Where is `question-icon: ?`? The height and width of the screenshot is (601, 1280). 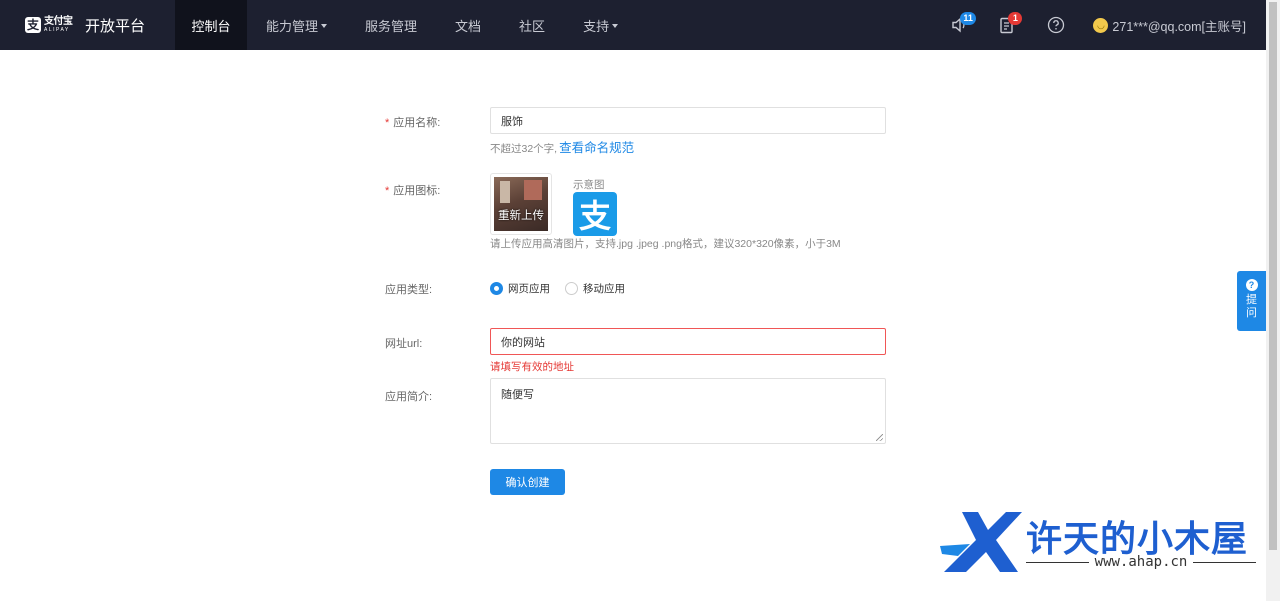
question-icon: ? is located at coordinates (1251, 285).